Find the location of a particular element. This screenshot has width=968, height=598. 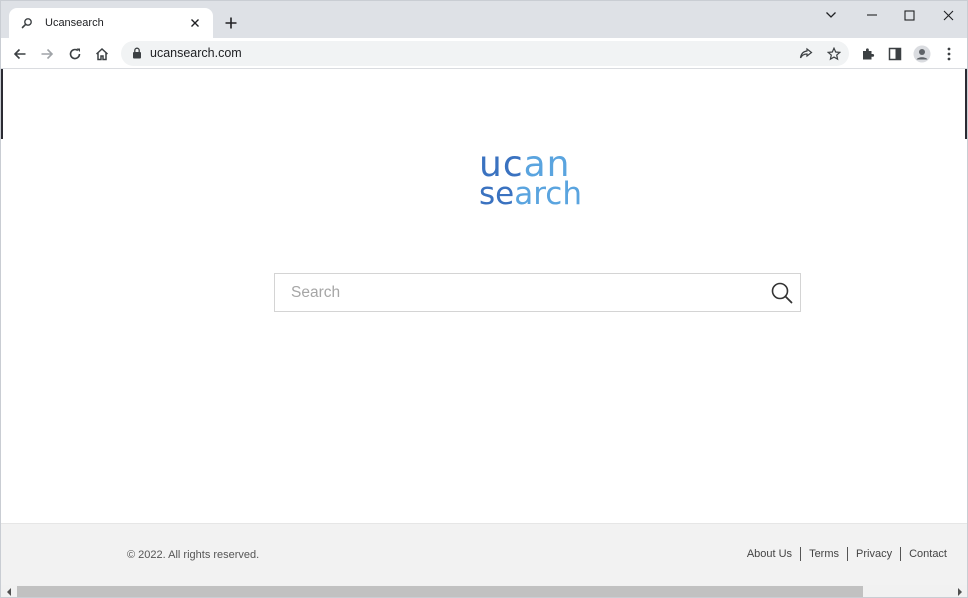

chevron-down-icon is located at coordinates (831, 15).